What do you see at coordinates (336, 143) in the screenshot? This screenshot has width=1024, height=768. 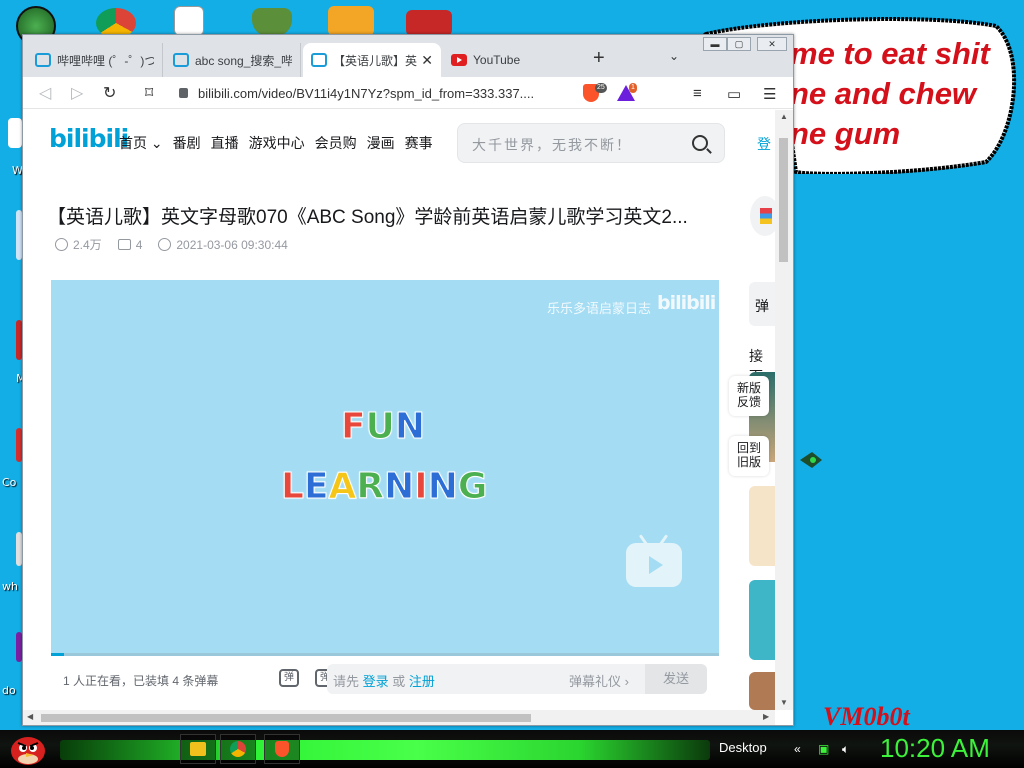 I see `nav-item-shop: 会员购` at bounding box center [336, 143].